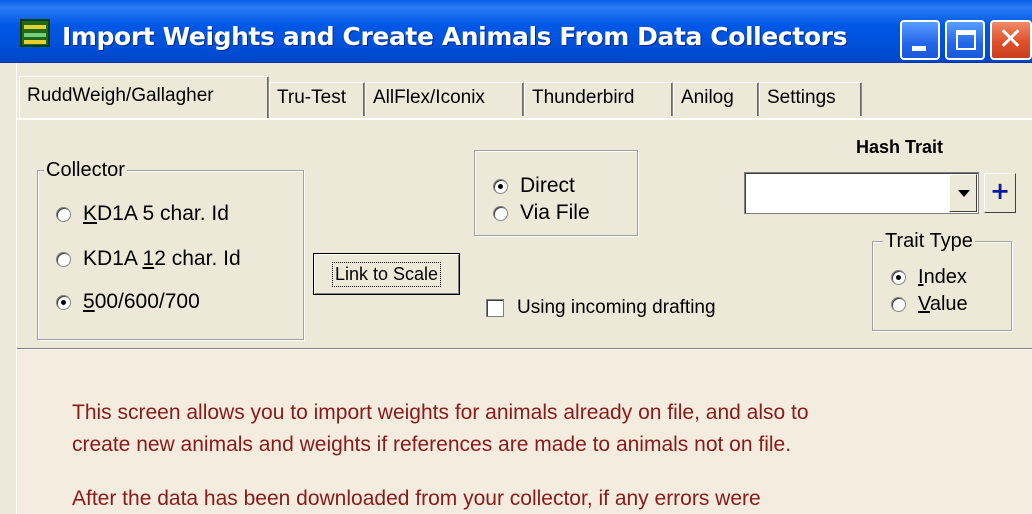 The image size is (1032, 514). I want to click on tab-allflex-iconix: AllFlex/Iconix, so click(444, 99).